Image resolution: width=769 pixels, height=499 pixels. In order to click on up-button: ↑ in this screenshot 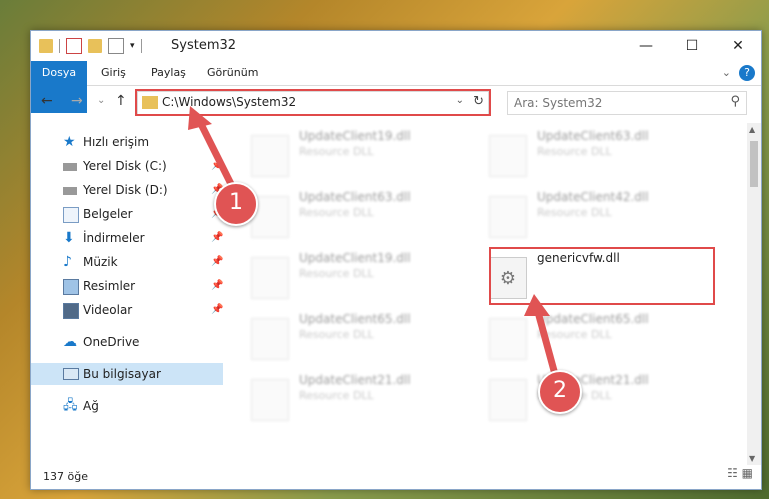, I will do `click(121, 101)`.